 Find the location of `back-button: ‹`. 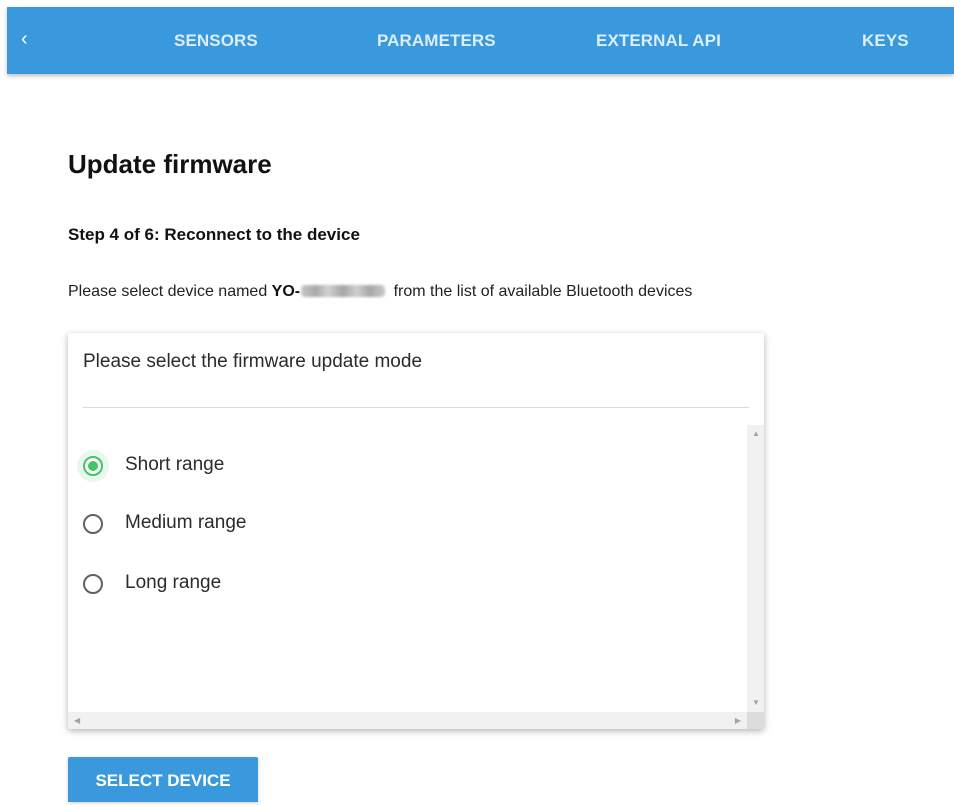

back-button: ‹ is located at coordinates (31, 39).